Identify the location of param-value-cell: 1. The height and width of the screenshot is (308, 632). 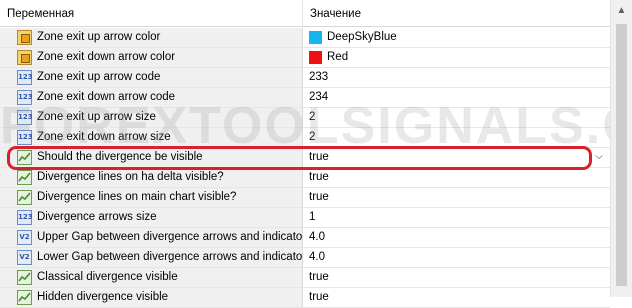
(456, 217).